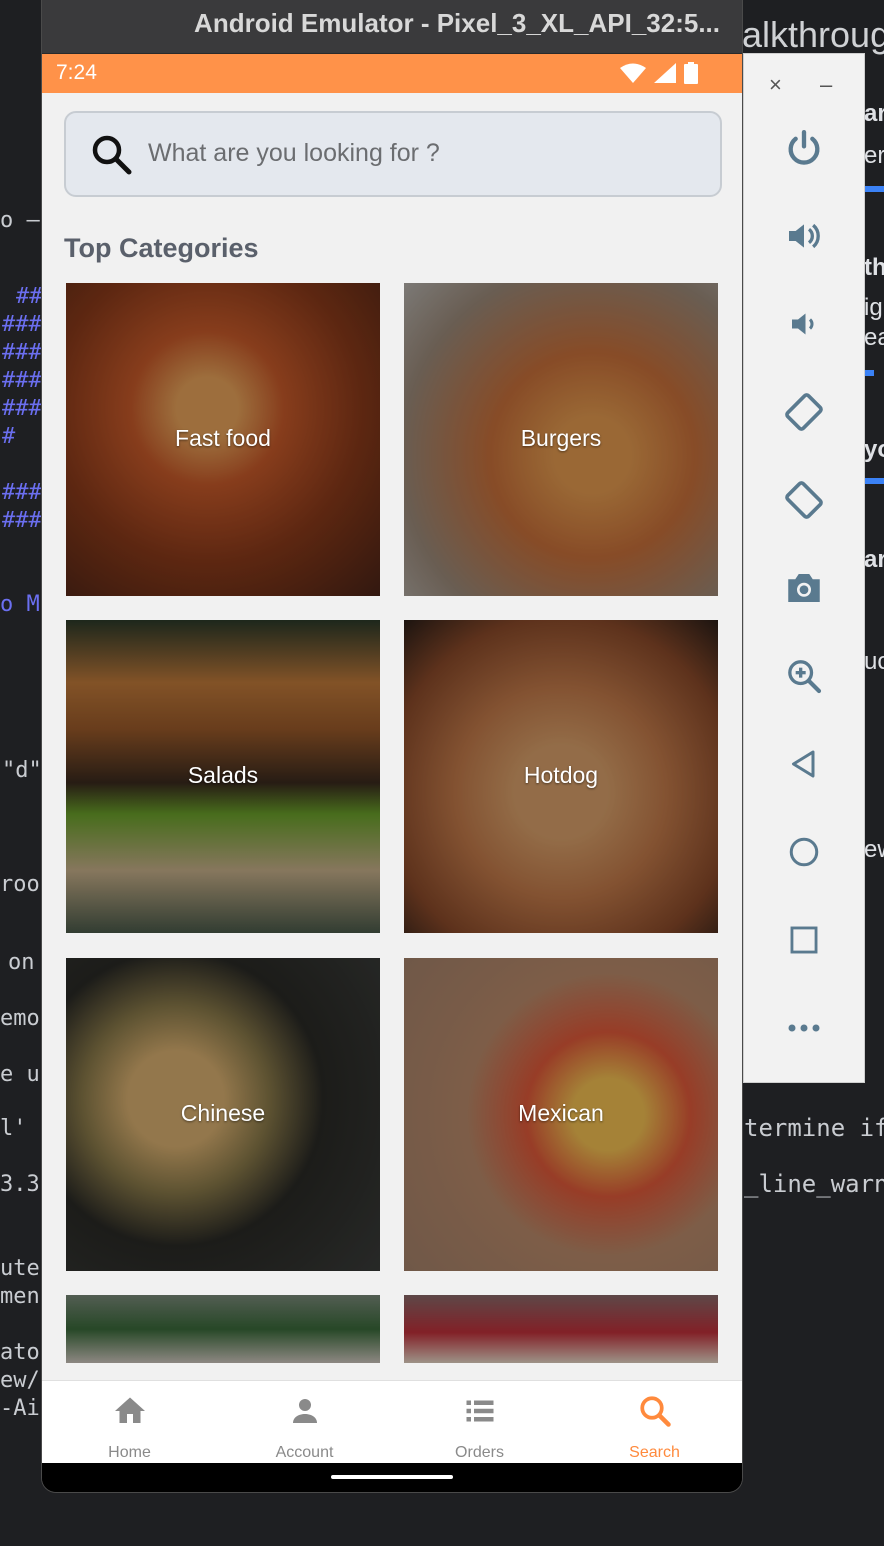  I want to click on search-placeholder: What are you looking for ?, so click(294, 153).